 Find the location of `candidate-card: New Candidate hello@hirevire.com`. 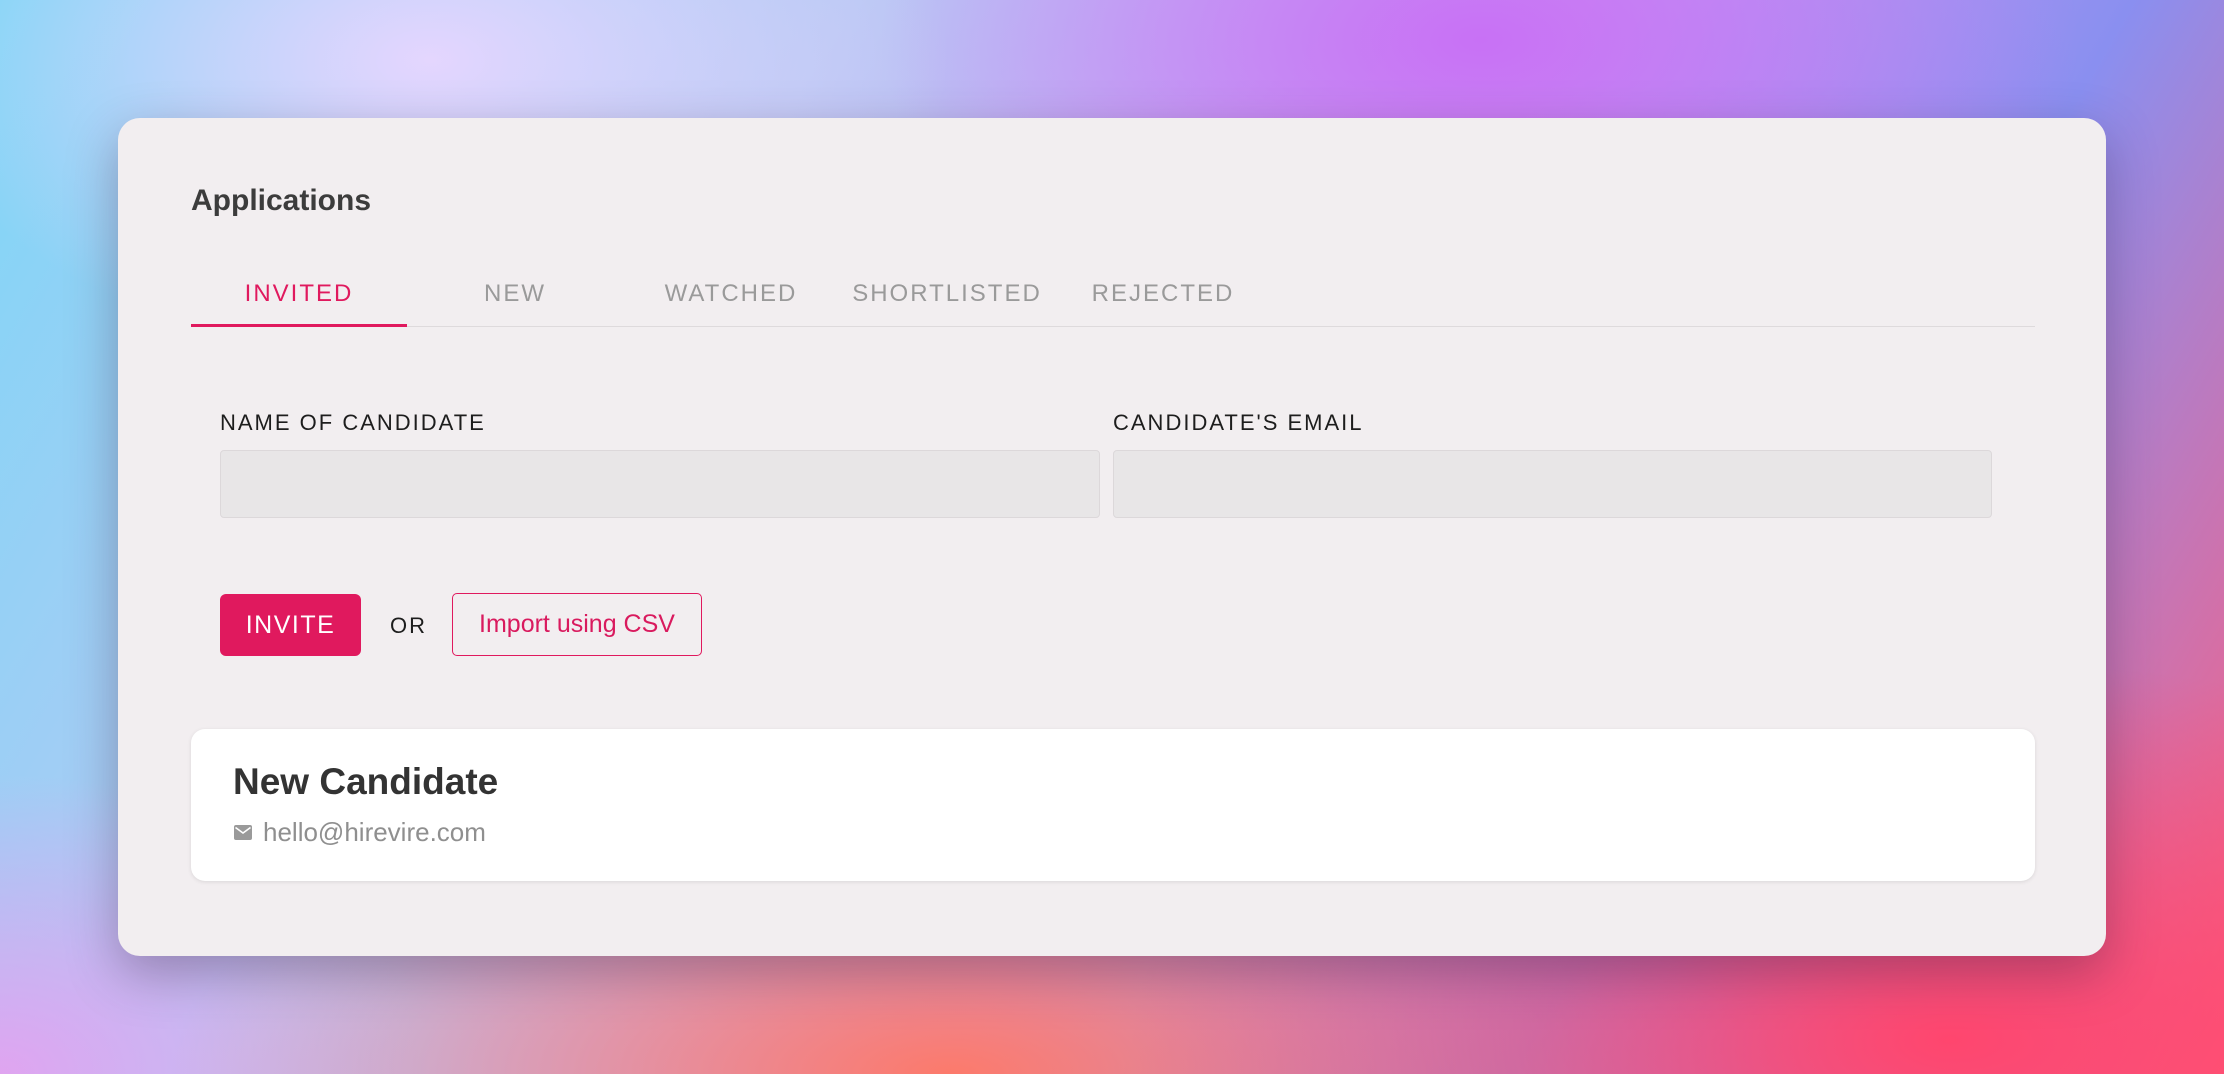

candidate-card: New Candidate hello@hirevire.com is located at coordinates (1113, 805).